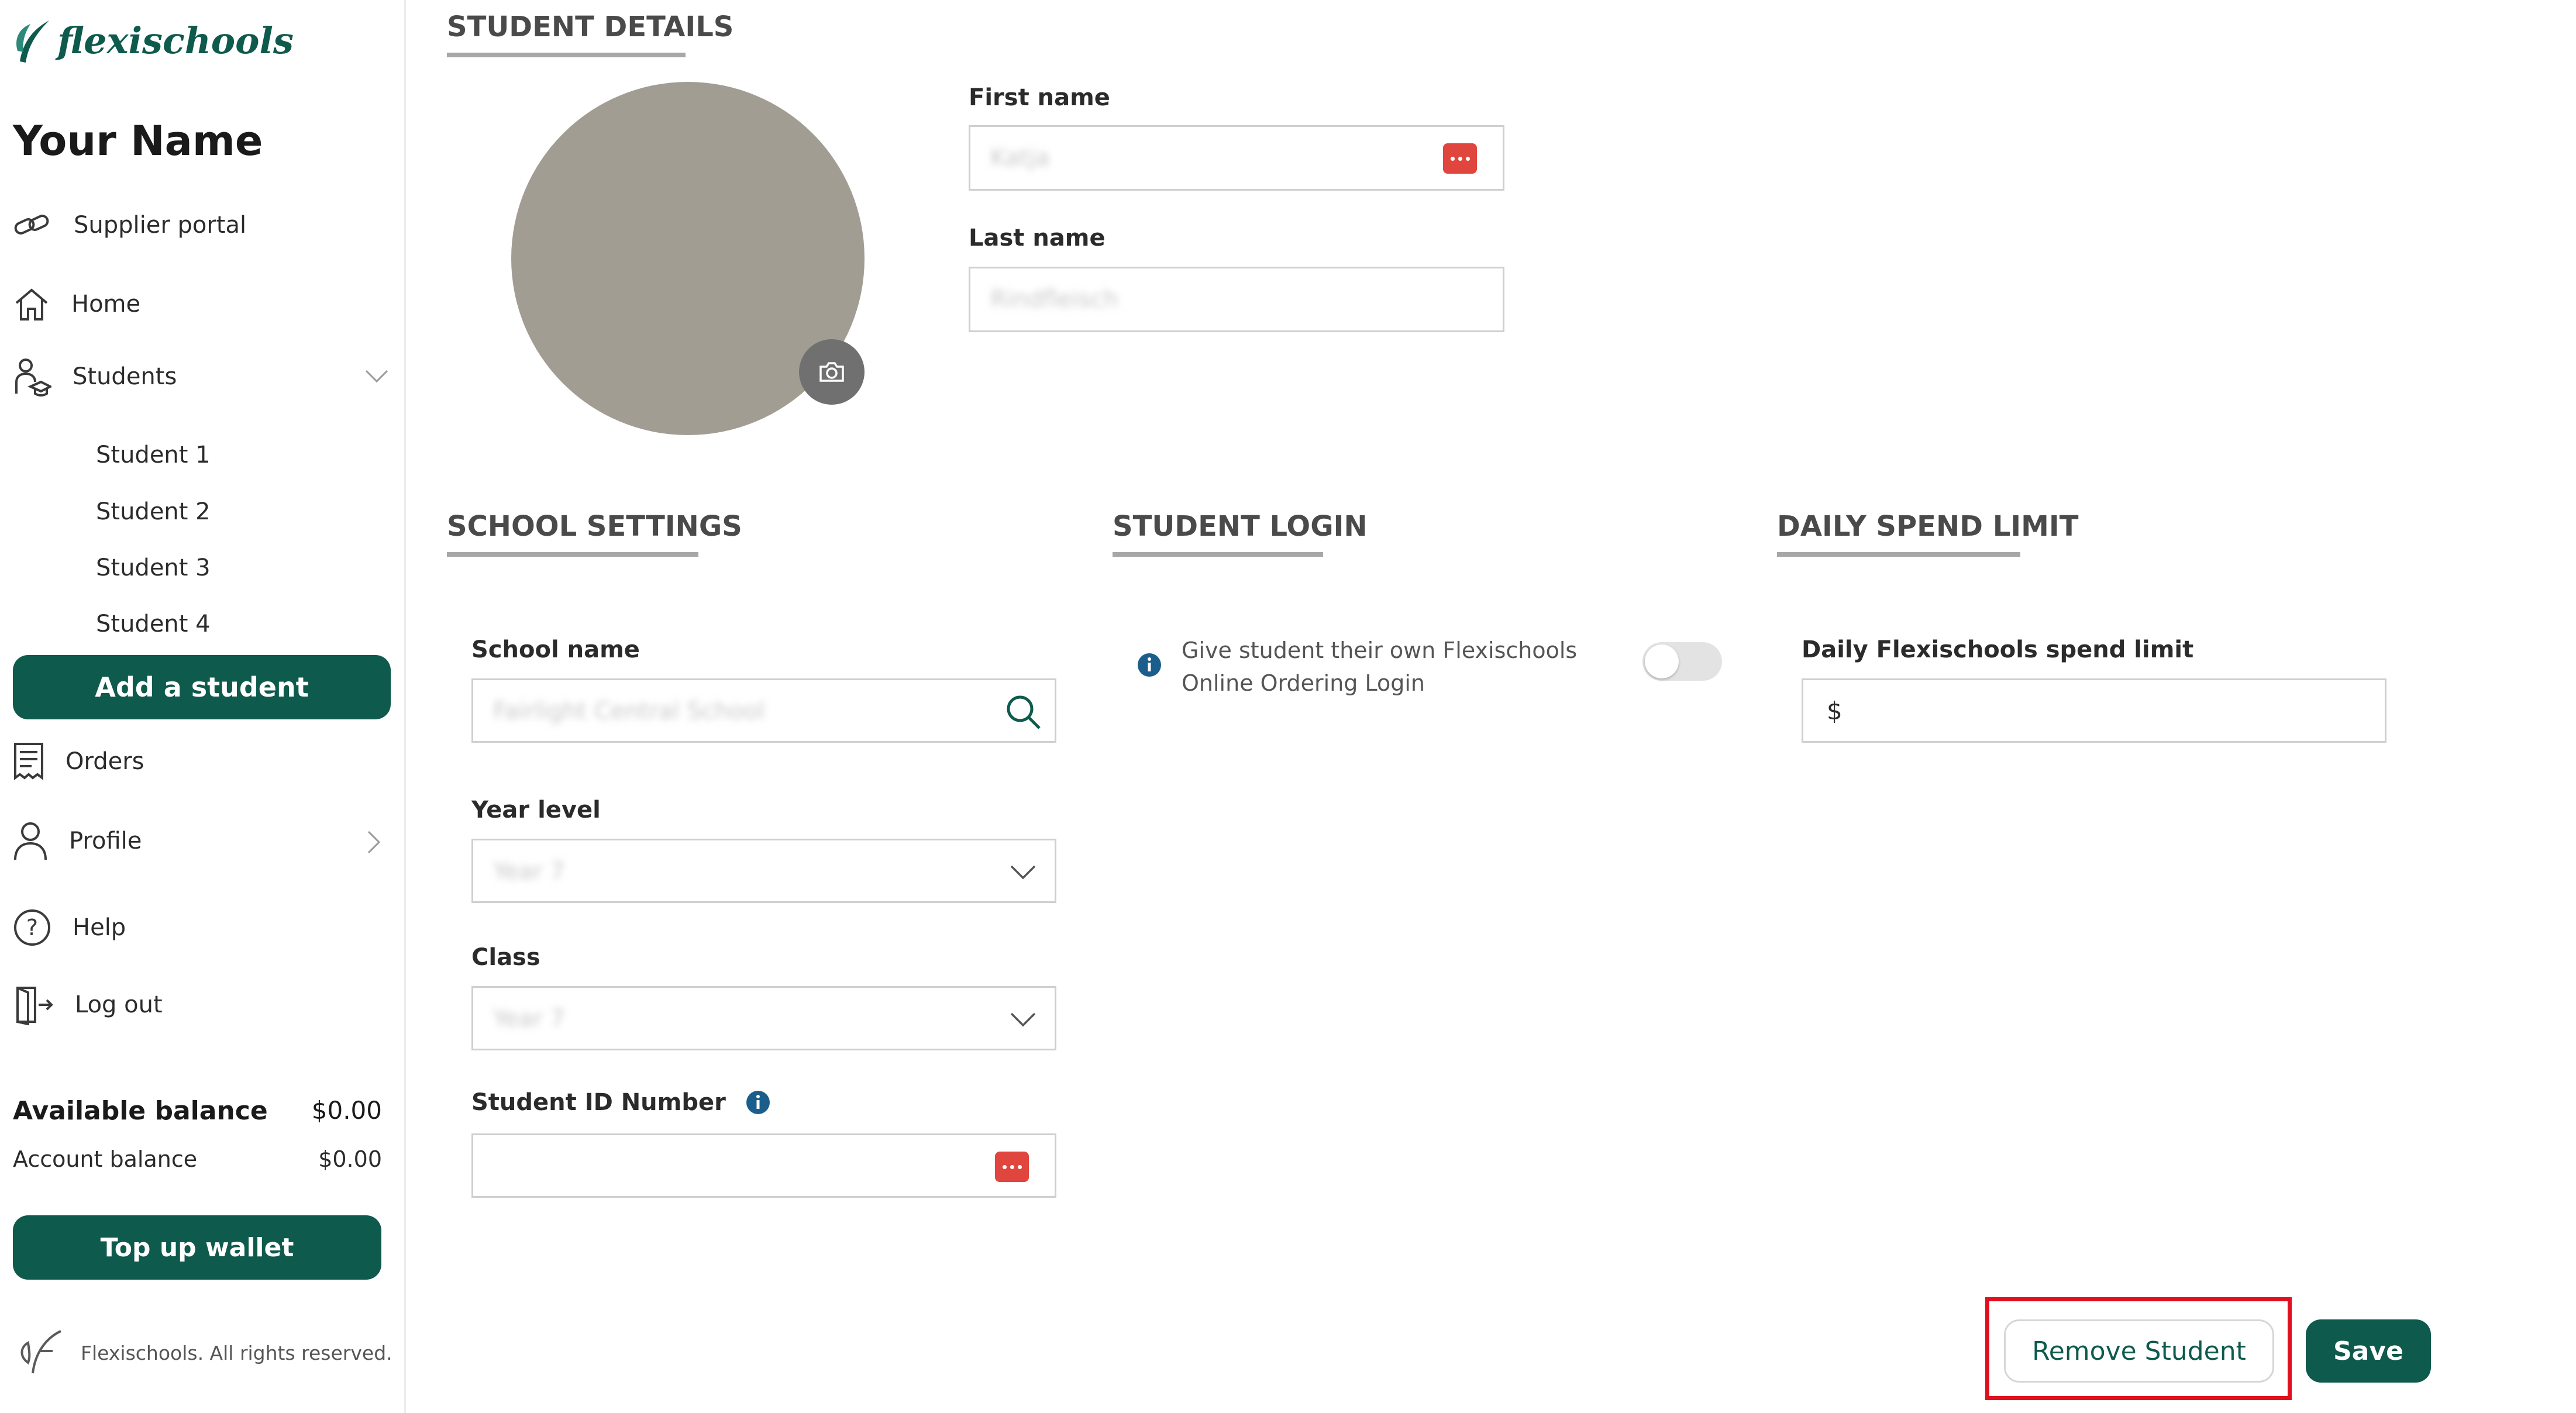  Describe the element at coordinates (2139, 1351) in the screenshot. I see `remove-student-button: Remove Student` at that location.